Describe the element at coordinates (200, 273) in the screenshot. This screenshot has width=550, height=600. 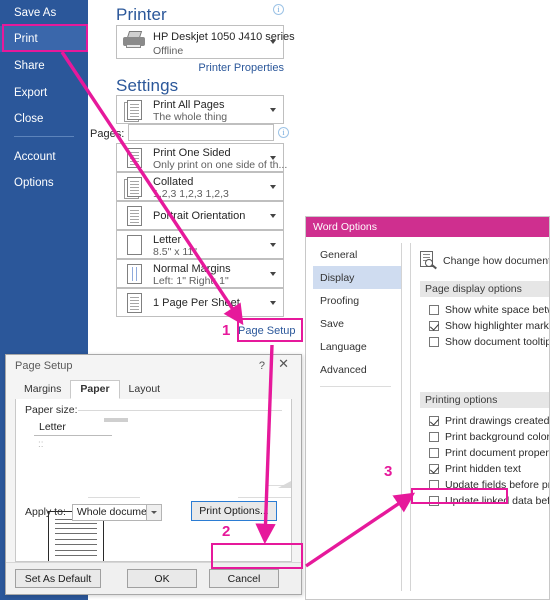
I see `margins-select: Normal Margins Left: 1" Right: 1"` at that location.